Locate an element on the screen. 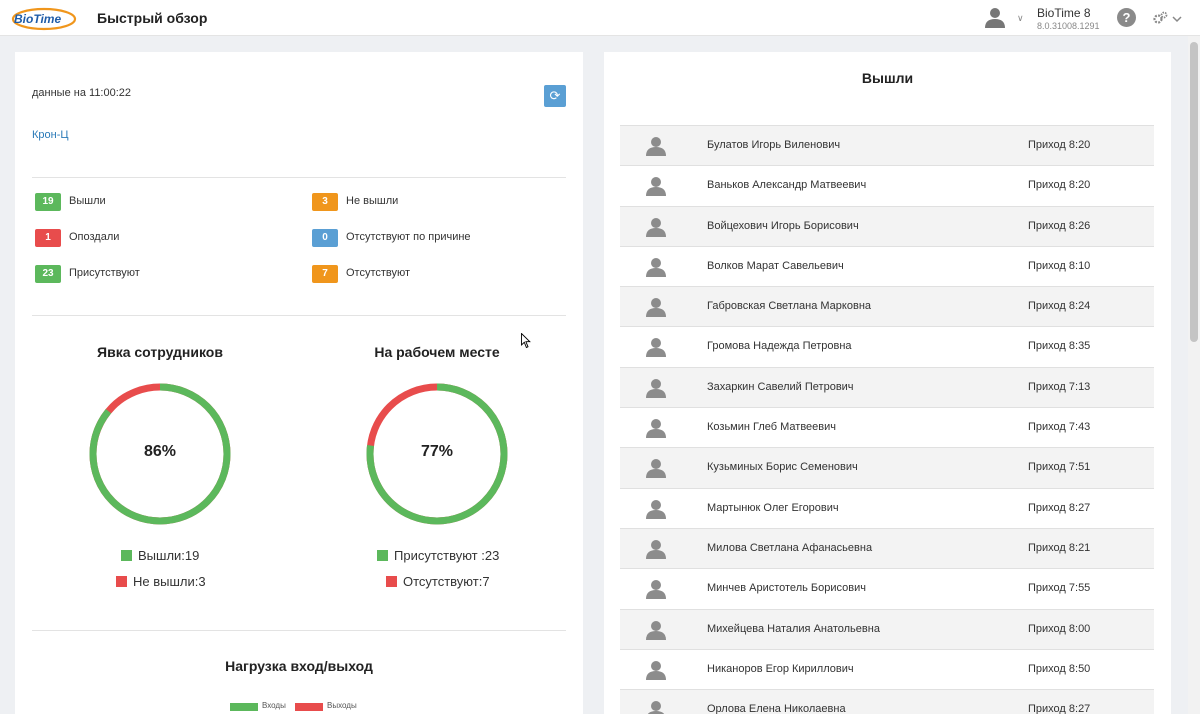 The height and width of the screenshot is (714, 1200). stat-count-badge: 1 is located at coordinates (48, 238).